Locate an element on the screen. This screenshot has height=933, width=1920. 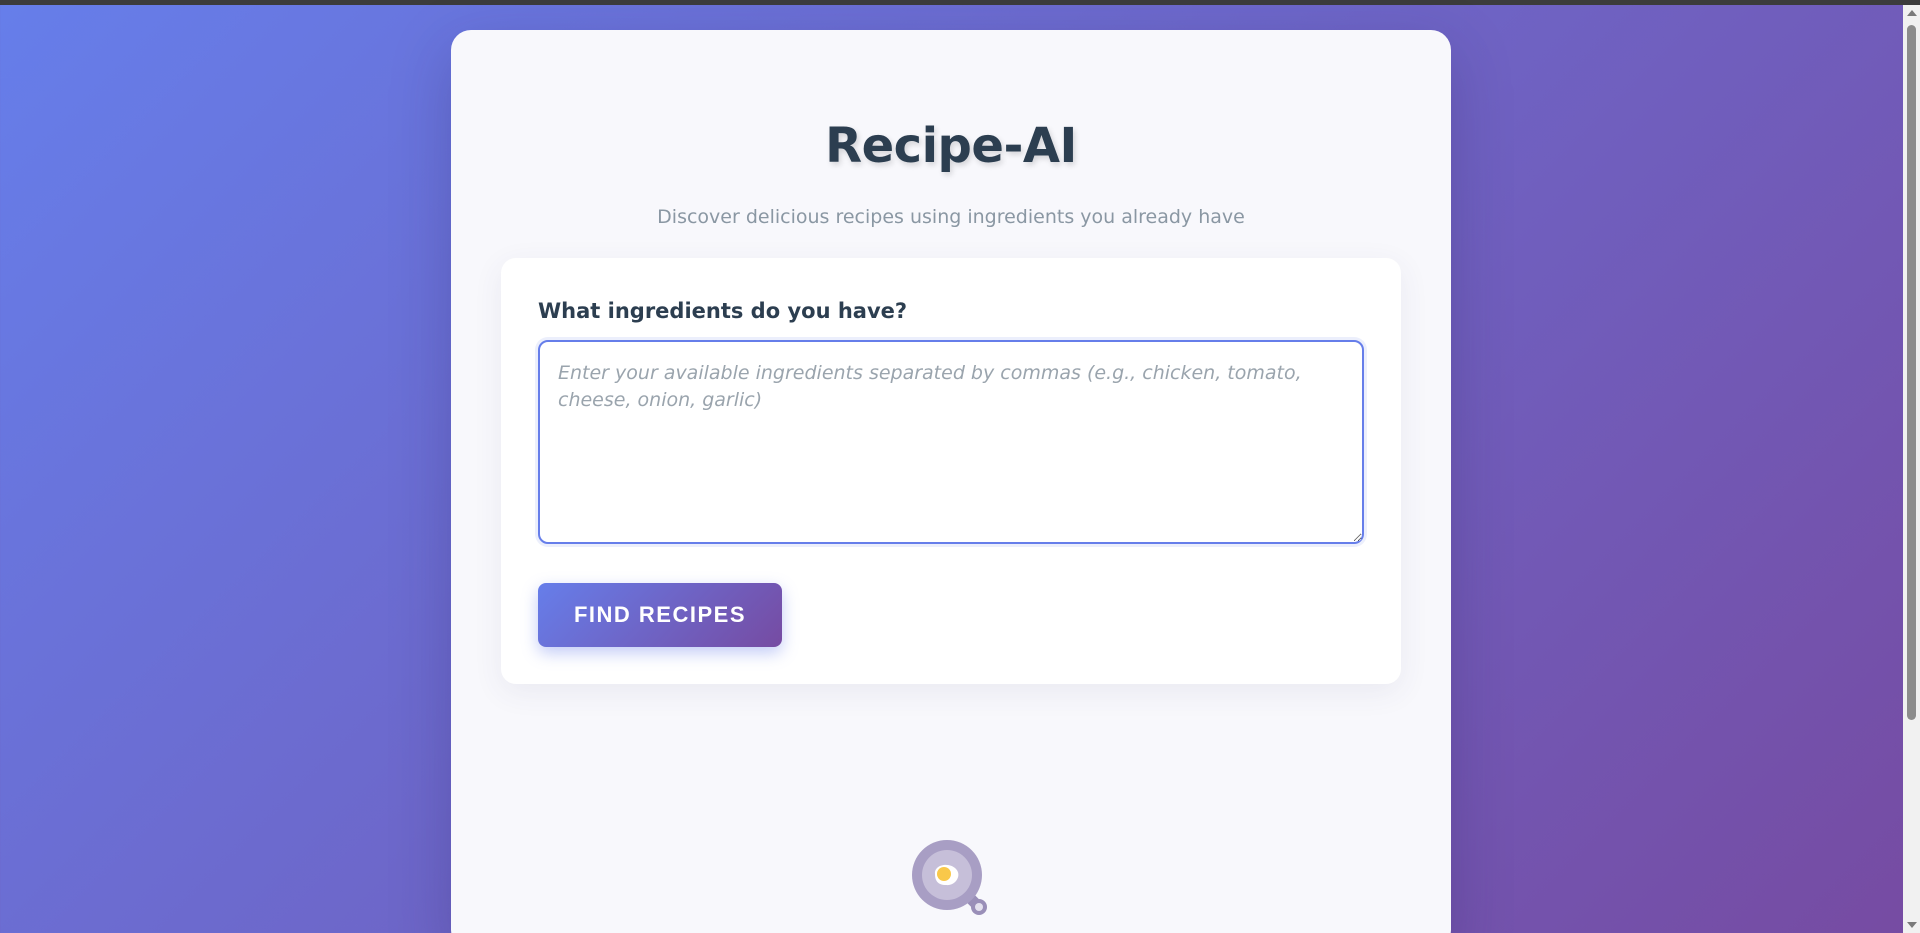
ingredients-input is located at coordinates (951, 442).